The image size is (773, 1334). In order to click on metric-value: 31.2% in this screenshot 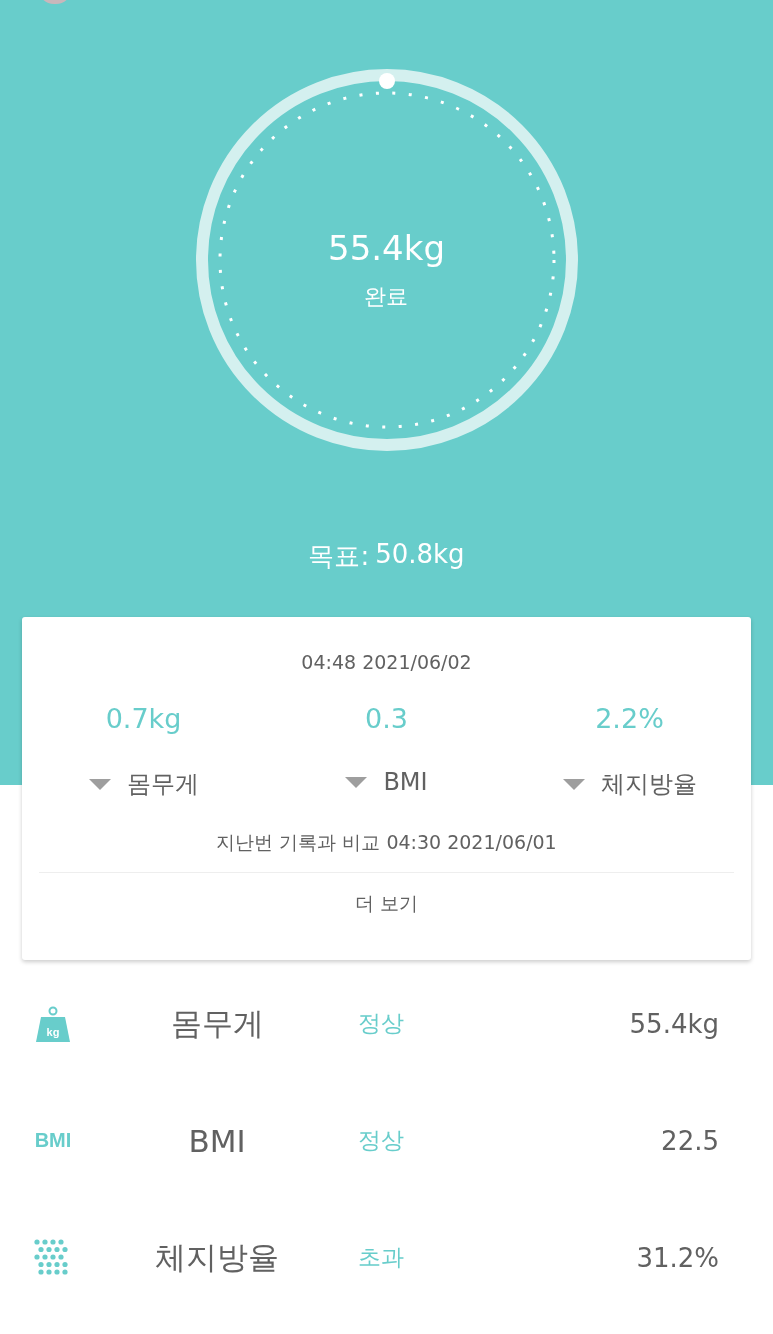, I will do `click(677, 1257)`.